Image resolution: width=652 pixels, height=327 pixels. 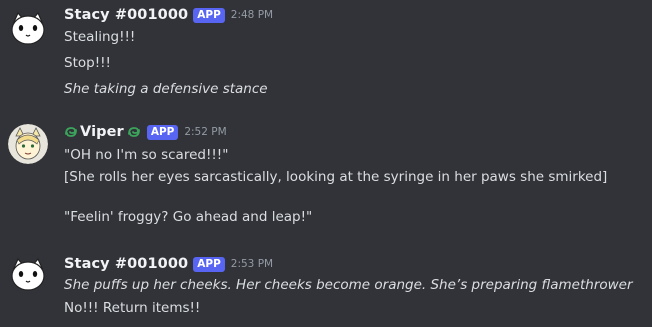 I want to click on timestamp: 2:53 PM, so click(x=252, y=264).